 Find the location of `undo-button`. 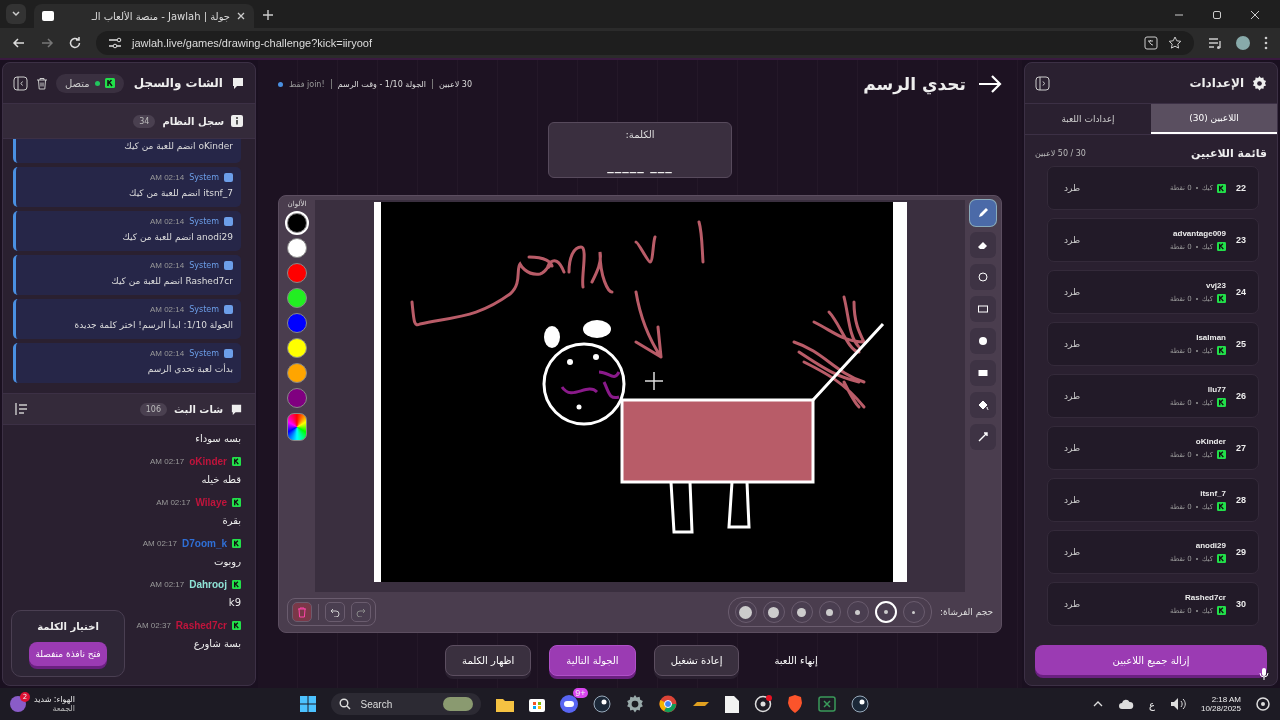

undo-button is located at coordinates (335, 612).